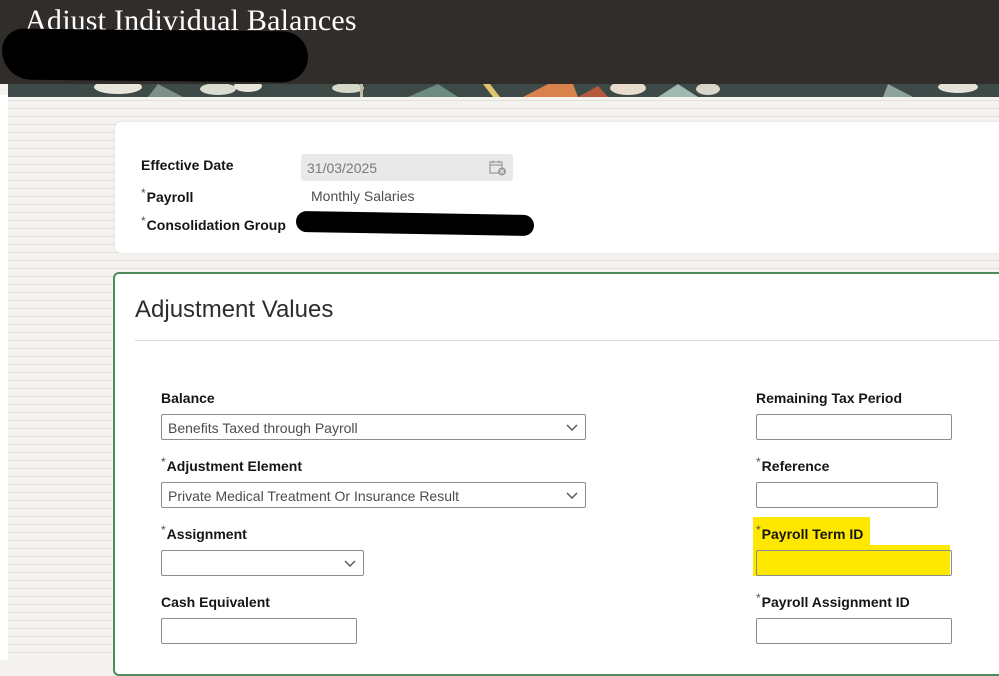  What do you see at coordinates (854, 563) in the screenshot?
I see `payroll-term-id-input` at bounding box center [854, 563].